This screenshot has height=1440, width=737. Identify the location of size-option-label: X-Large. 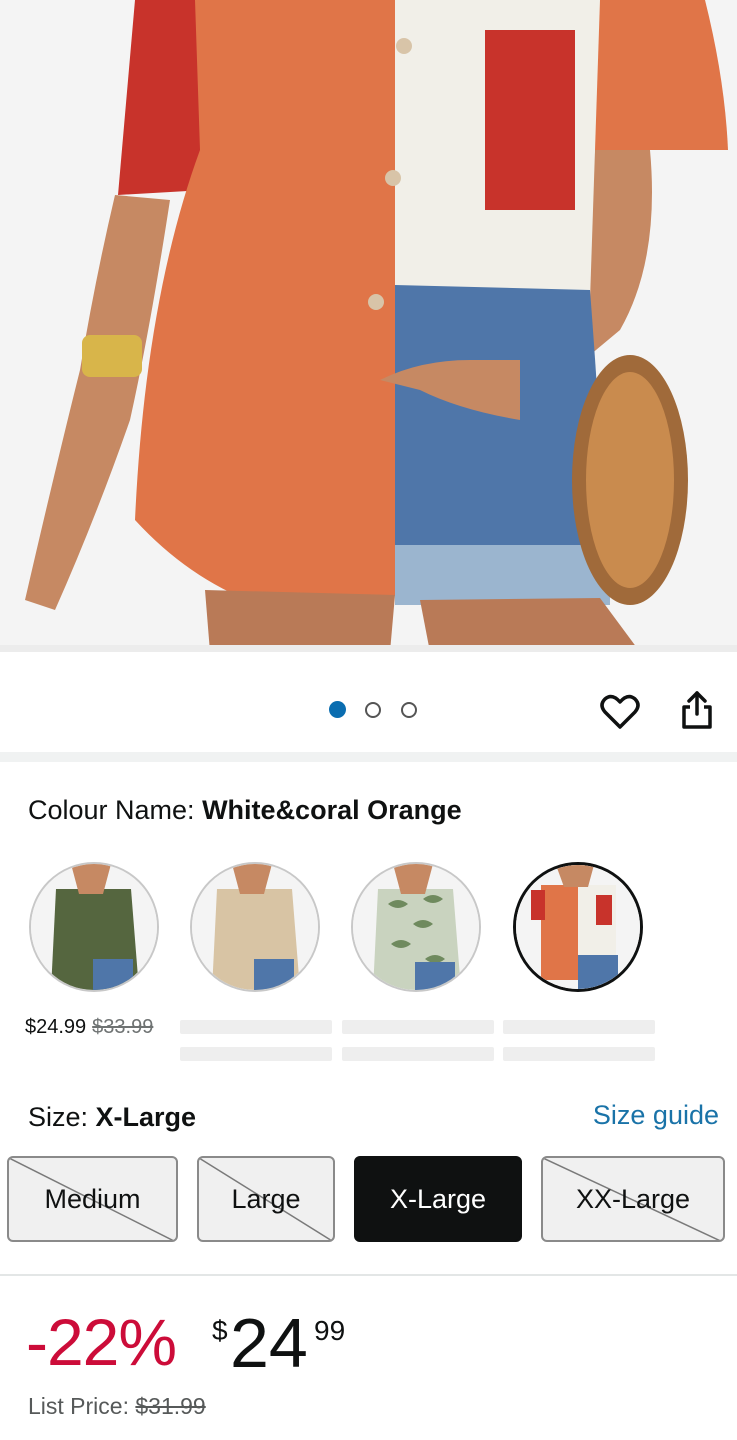
(438, 1198).